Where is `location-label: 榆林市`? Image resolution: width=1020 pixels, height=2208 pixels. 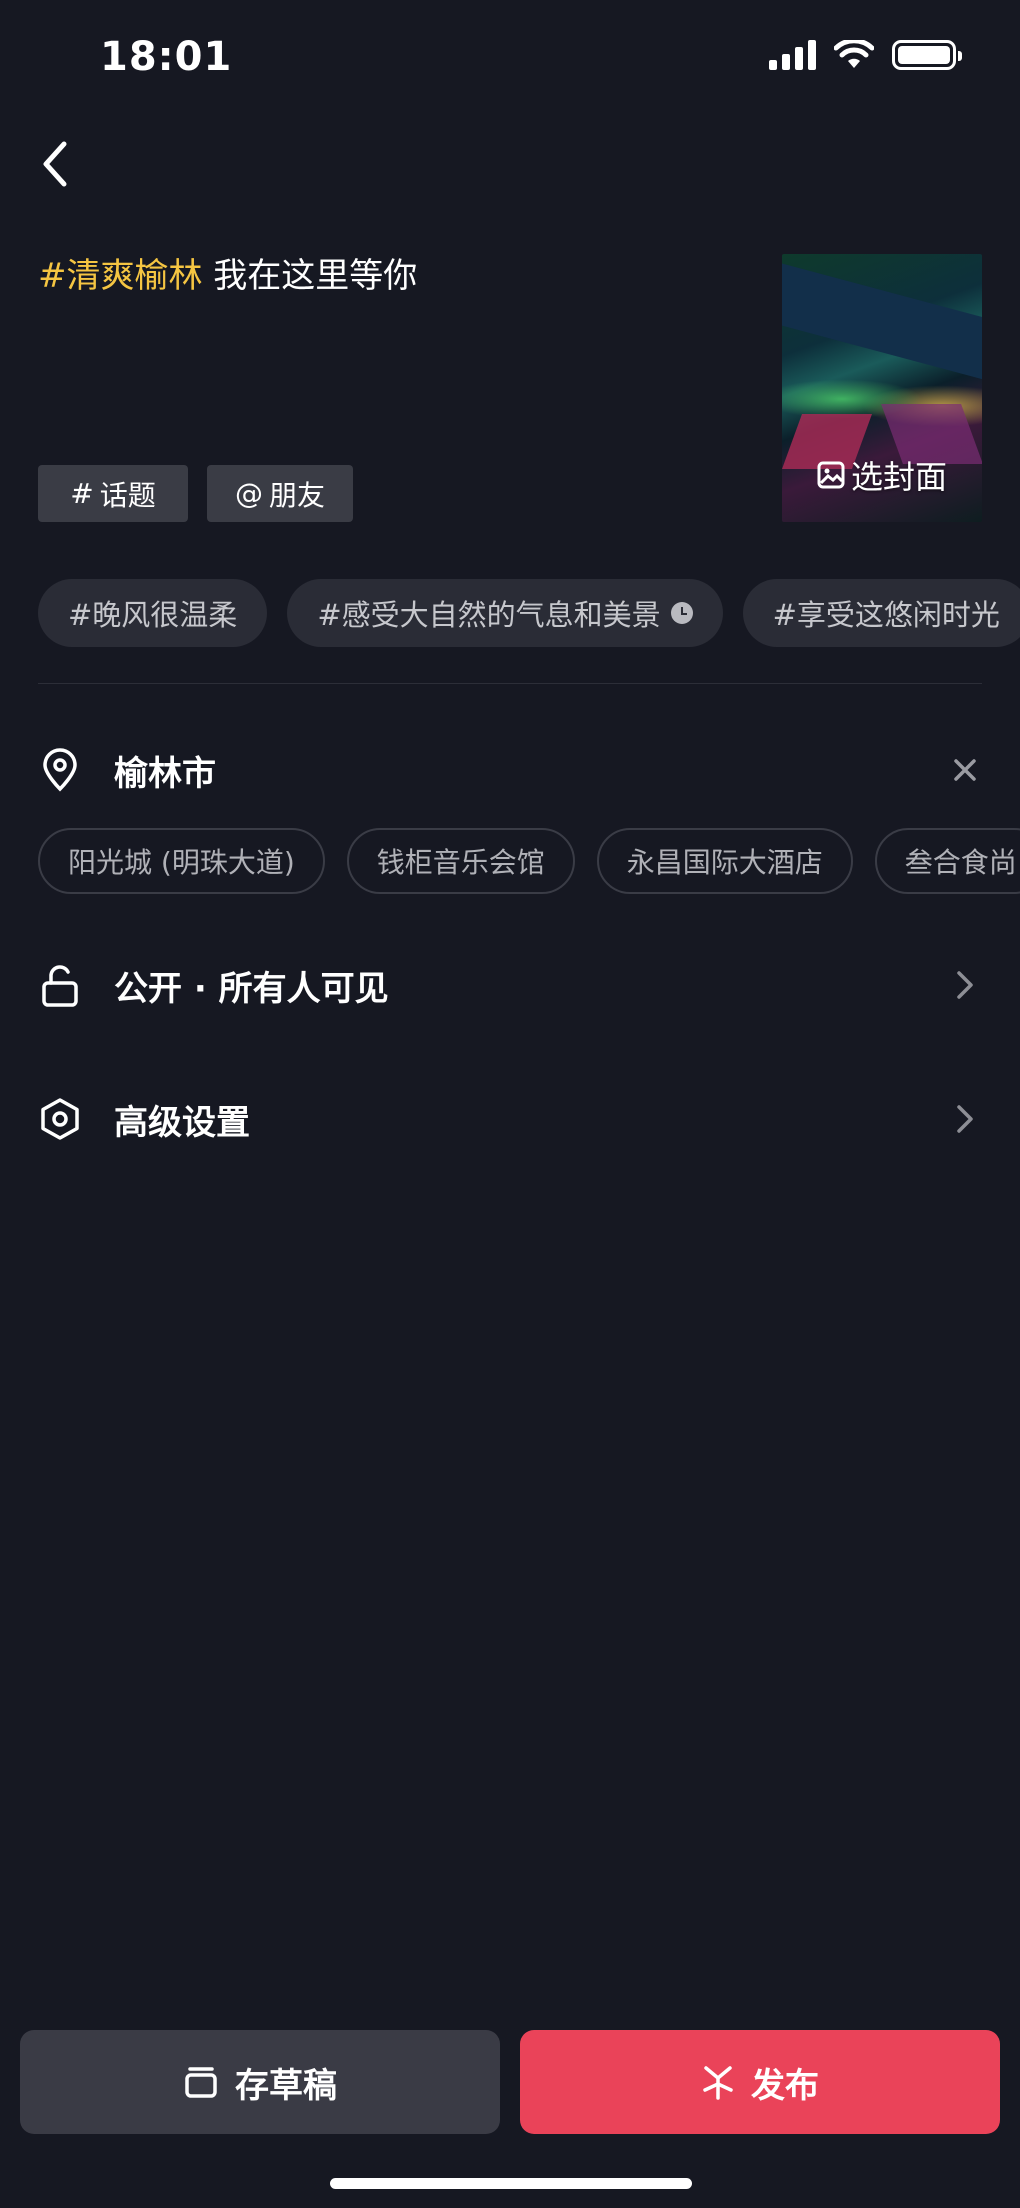
location-label: 榆林市 is located at coordinates (165, 773).